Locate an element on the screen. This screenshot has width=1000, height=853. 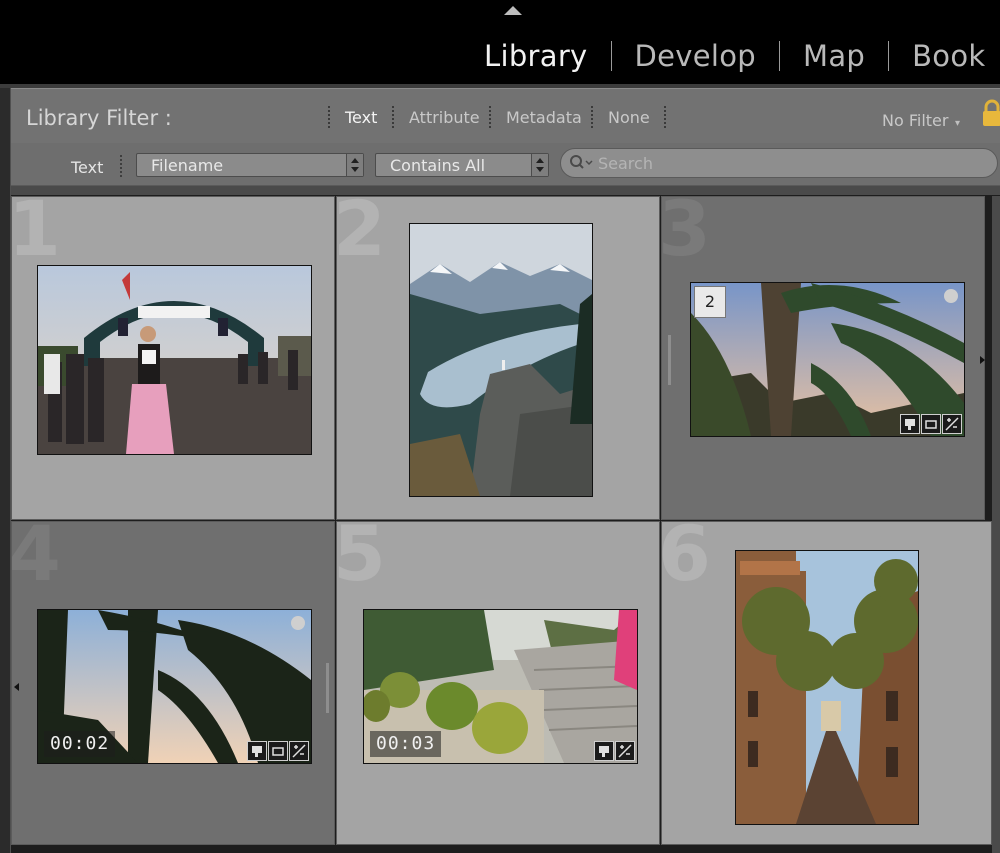
library-filter-title: Library Filter : is located at coordinates (99, 118).